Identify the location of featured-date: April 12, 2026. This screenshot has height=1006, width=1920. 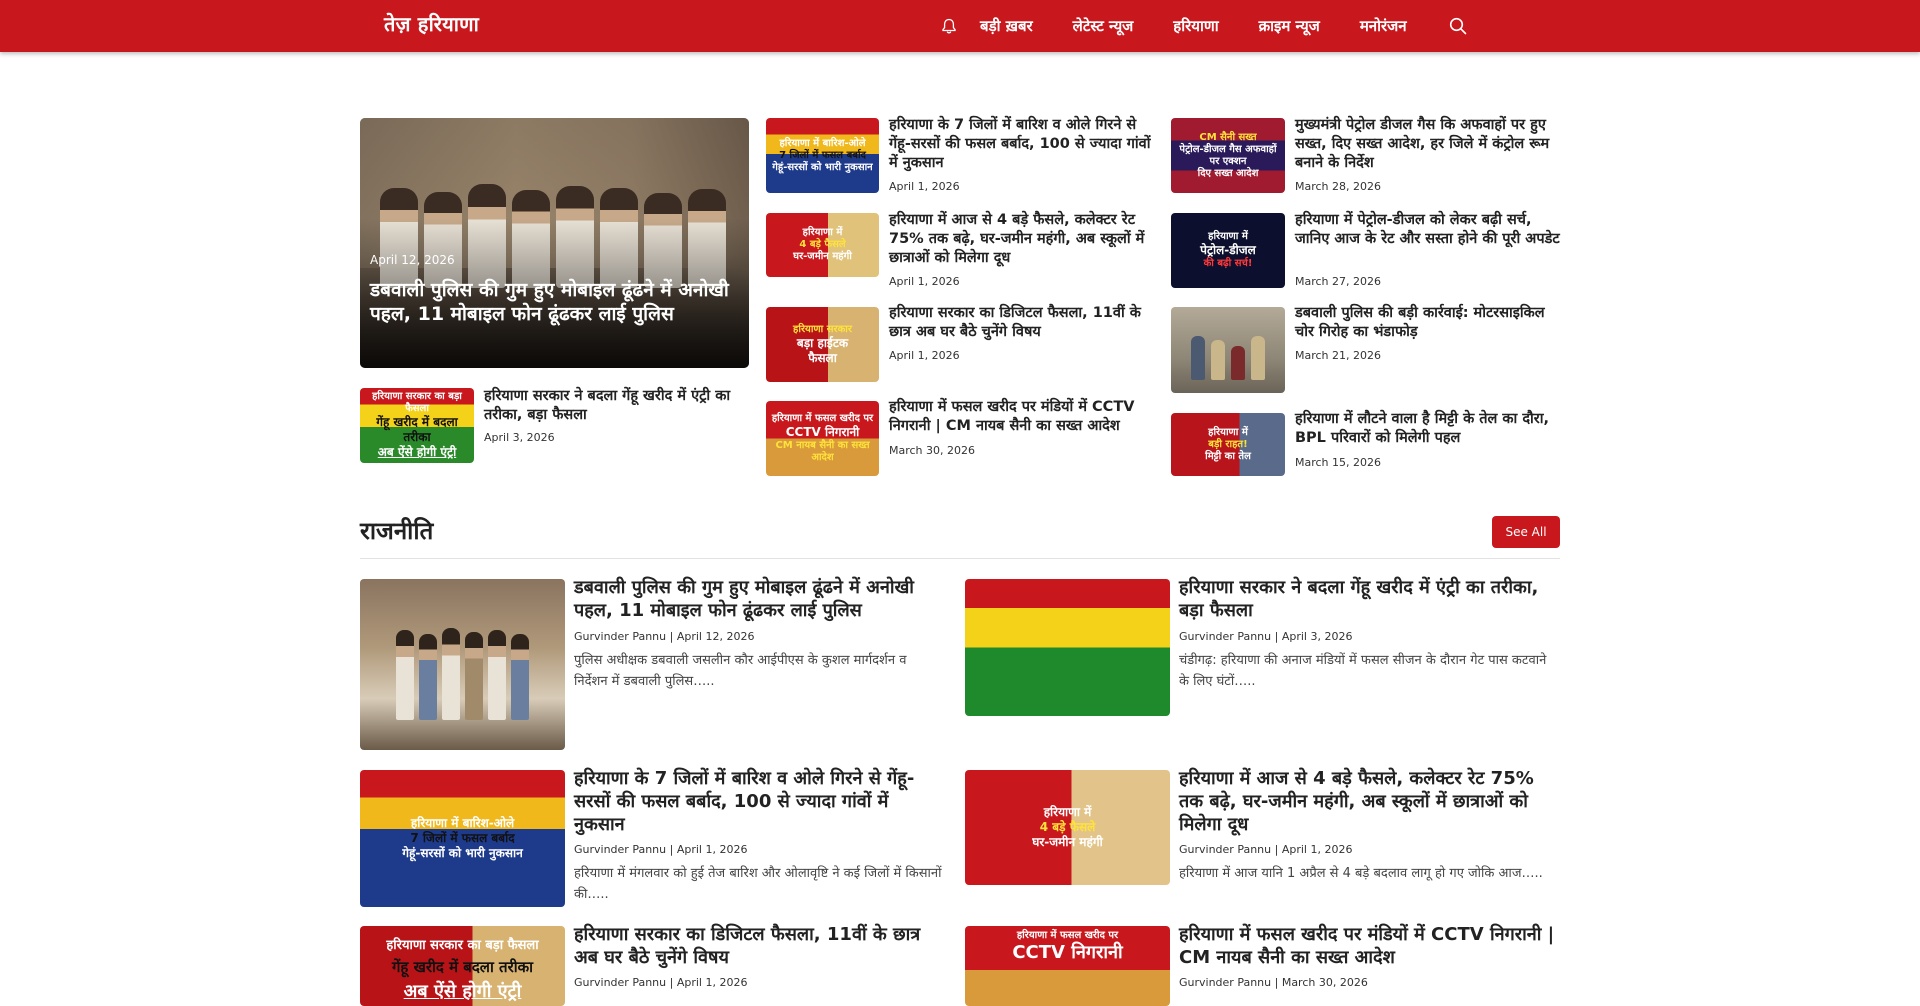
(412, 260).